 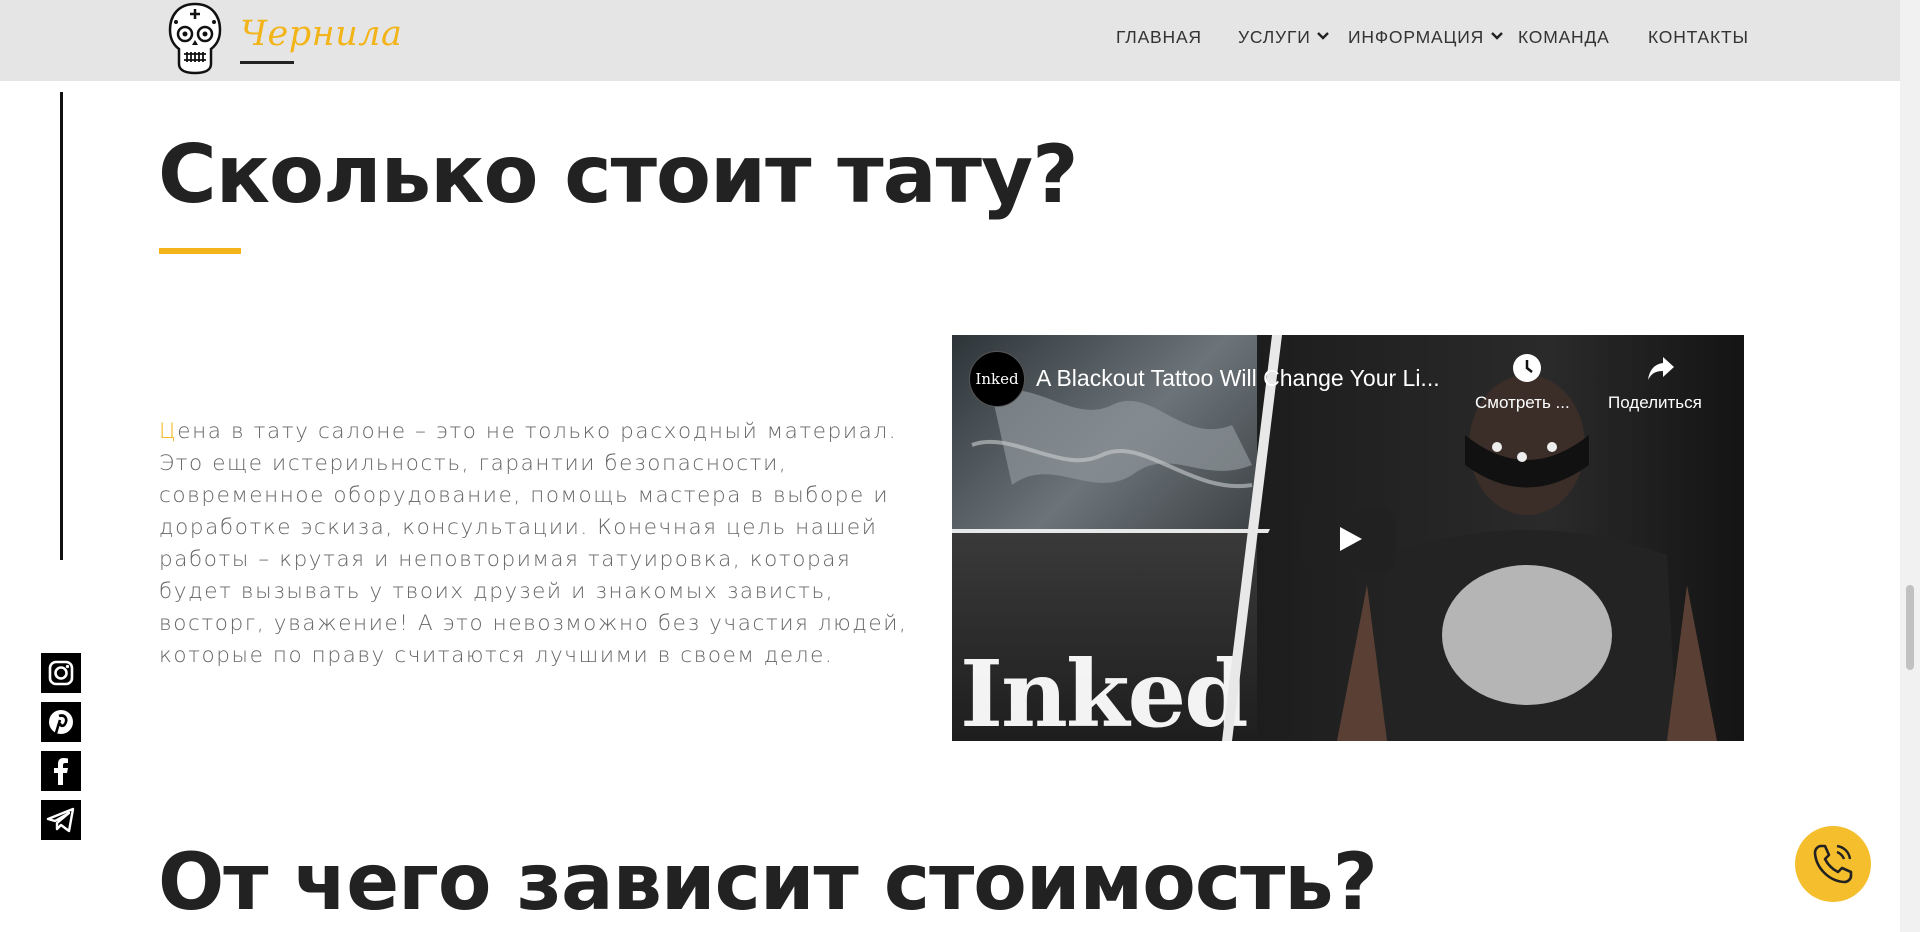 What do you see at coordinates (1655, 403) in the screenshot?
I see `share-label: Поделиться` at bounding box center [1655, 403].